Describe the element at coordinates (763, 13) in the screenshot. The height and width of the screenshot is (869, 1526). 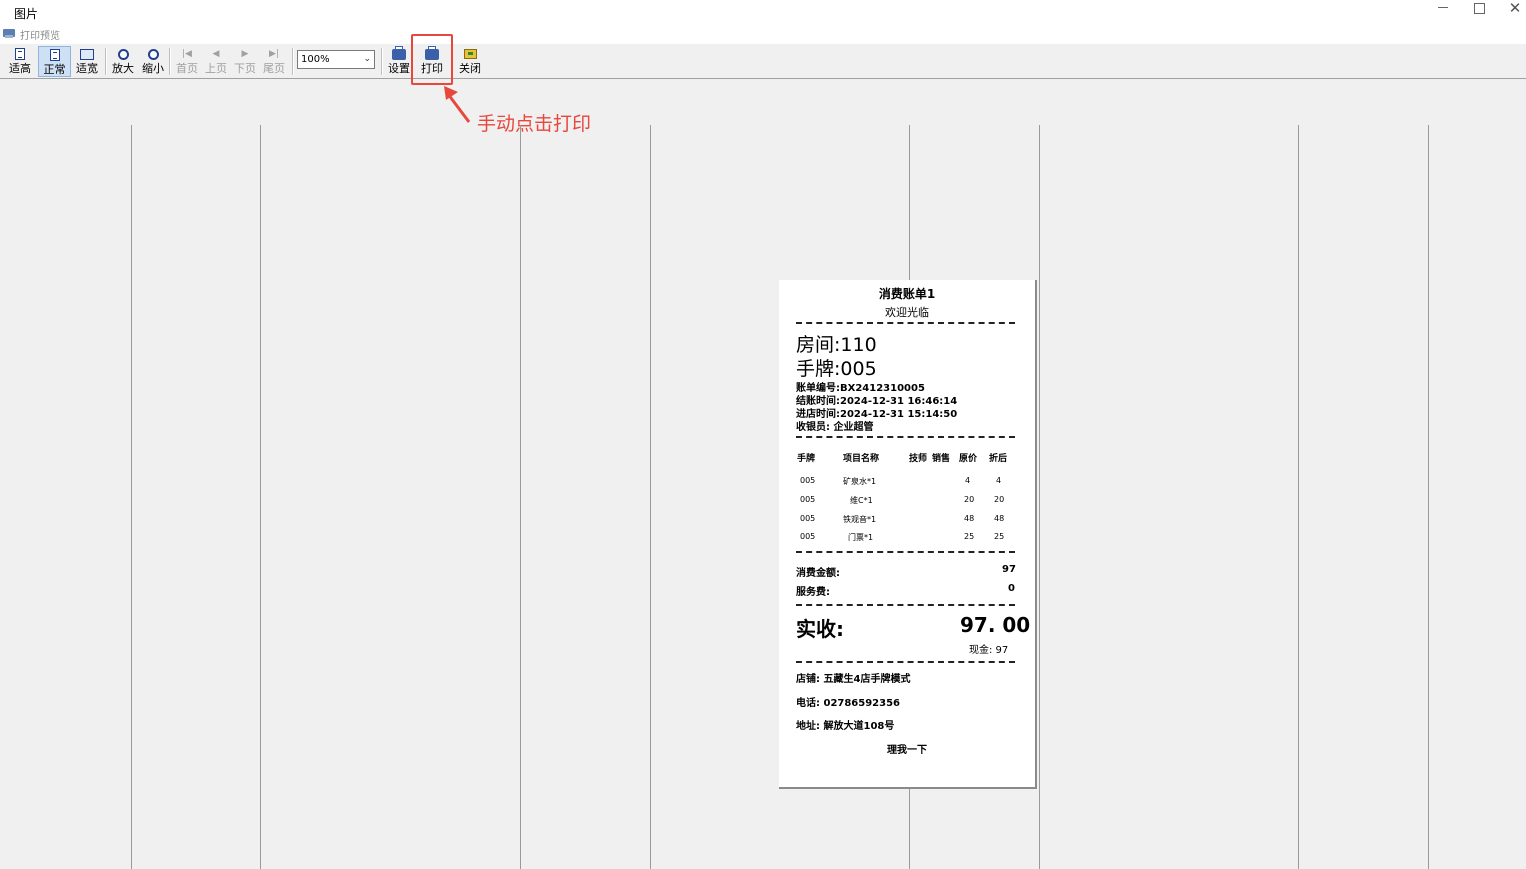
I see `title-bar: 图片 ✕` at that location.